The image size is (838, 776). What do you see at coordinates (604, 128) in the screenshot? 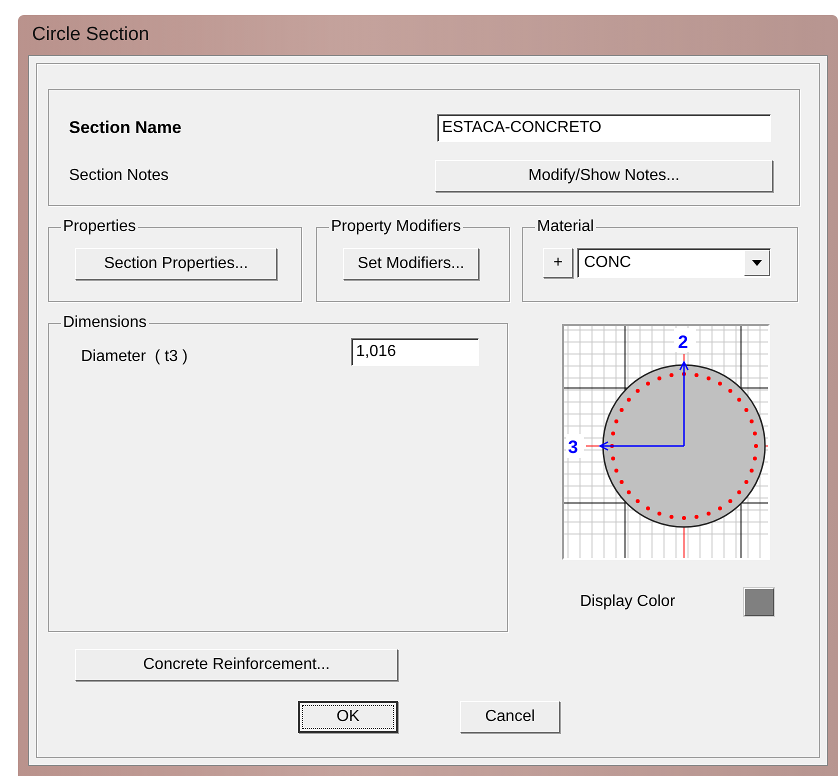
I see `section-name-field: ESTACA-CONCRETO` at bounding box center [604, 128].